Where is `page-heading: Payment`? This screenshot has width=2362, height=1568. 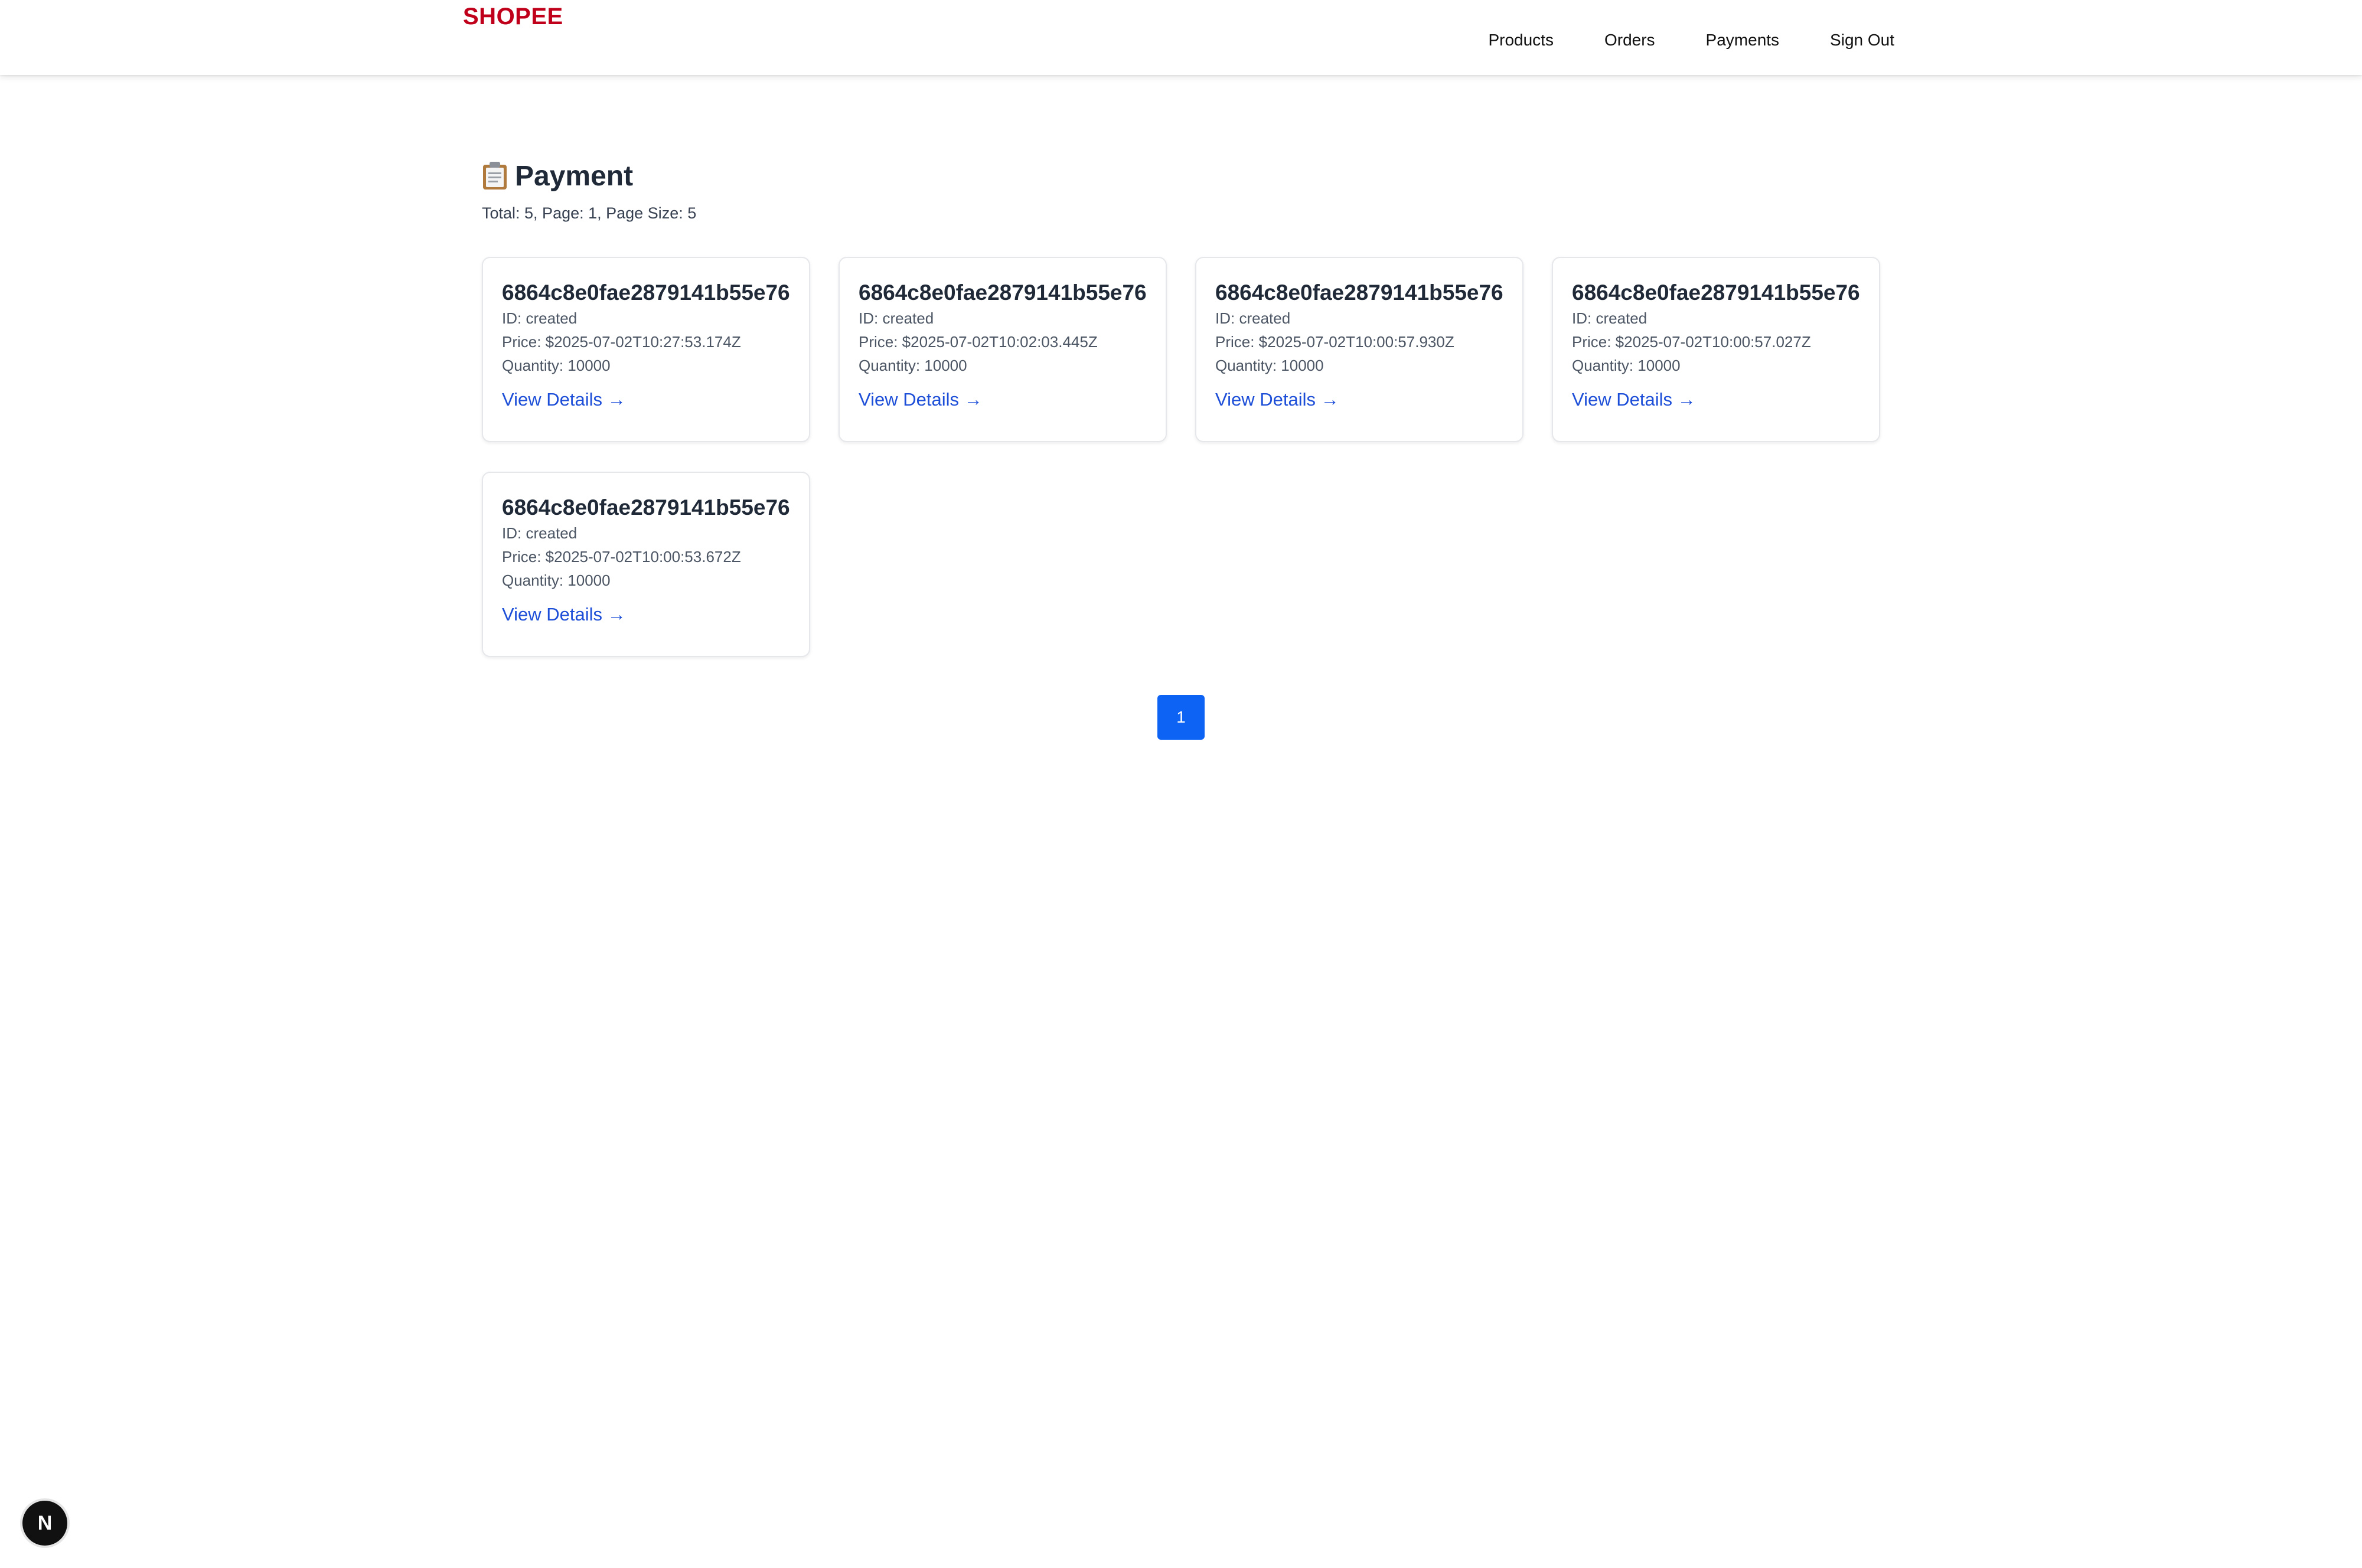 page-heading: Payment is located at coordinates (1186, 175).